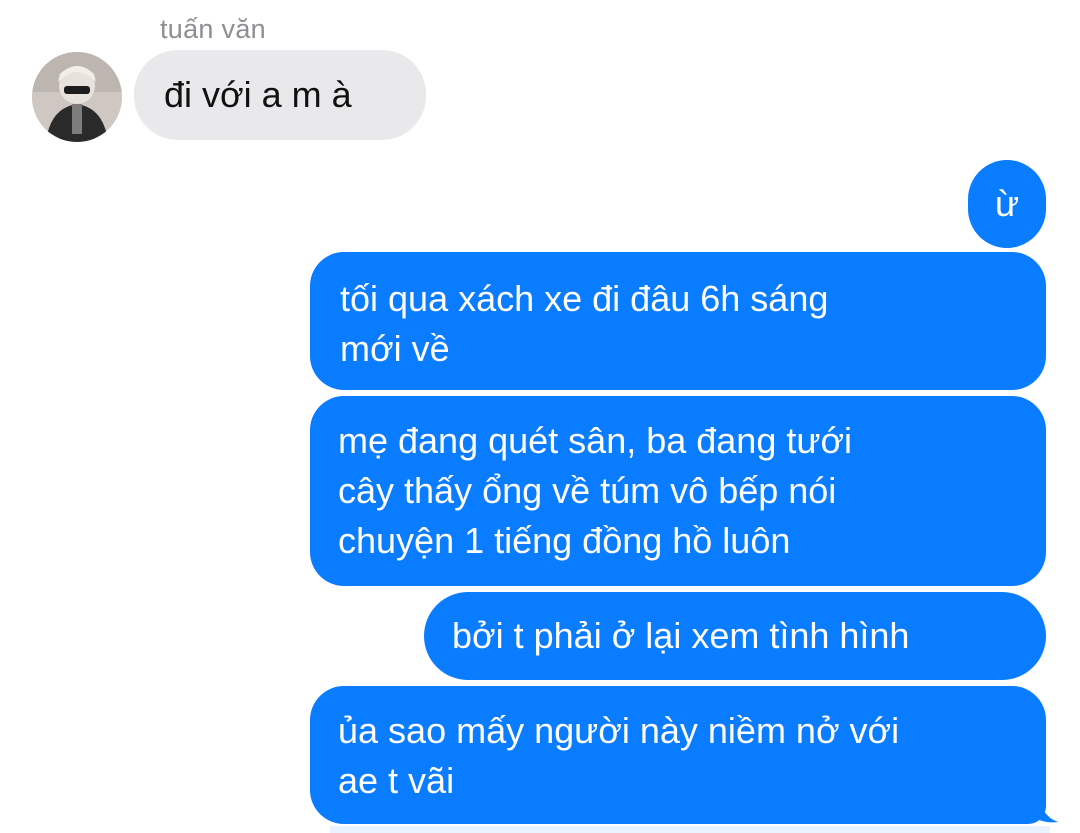 This screenshot has width=1080, height=833. What do you see at coordinates (619, 730) in the screenshot?
I see `message-line: ủa sao mấy người này niềm nở với` at bounding box center [619, 730].